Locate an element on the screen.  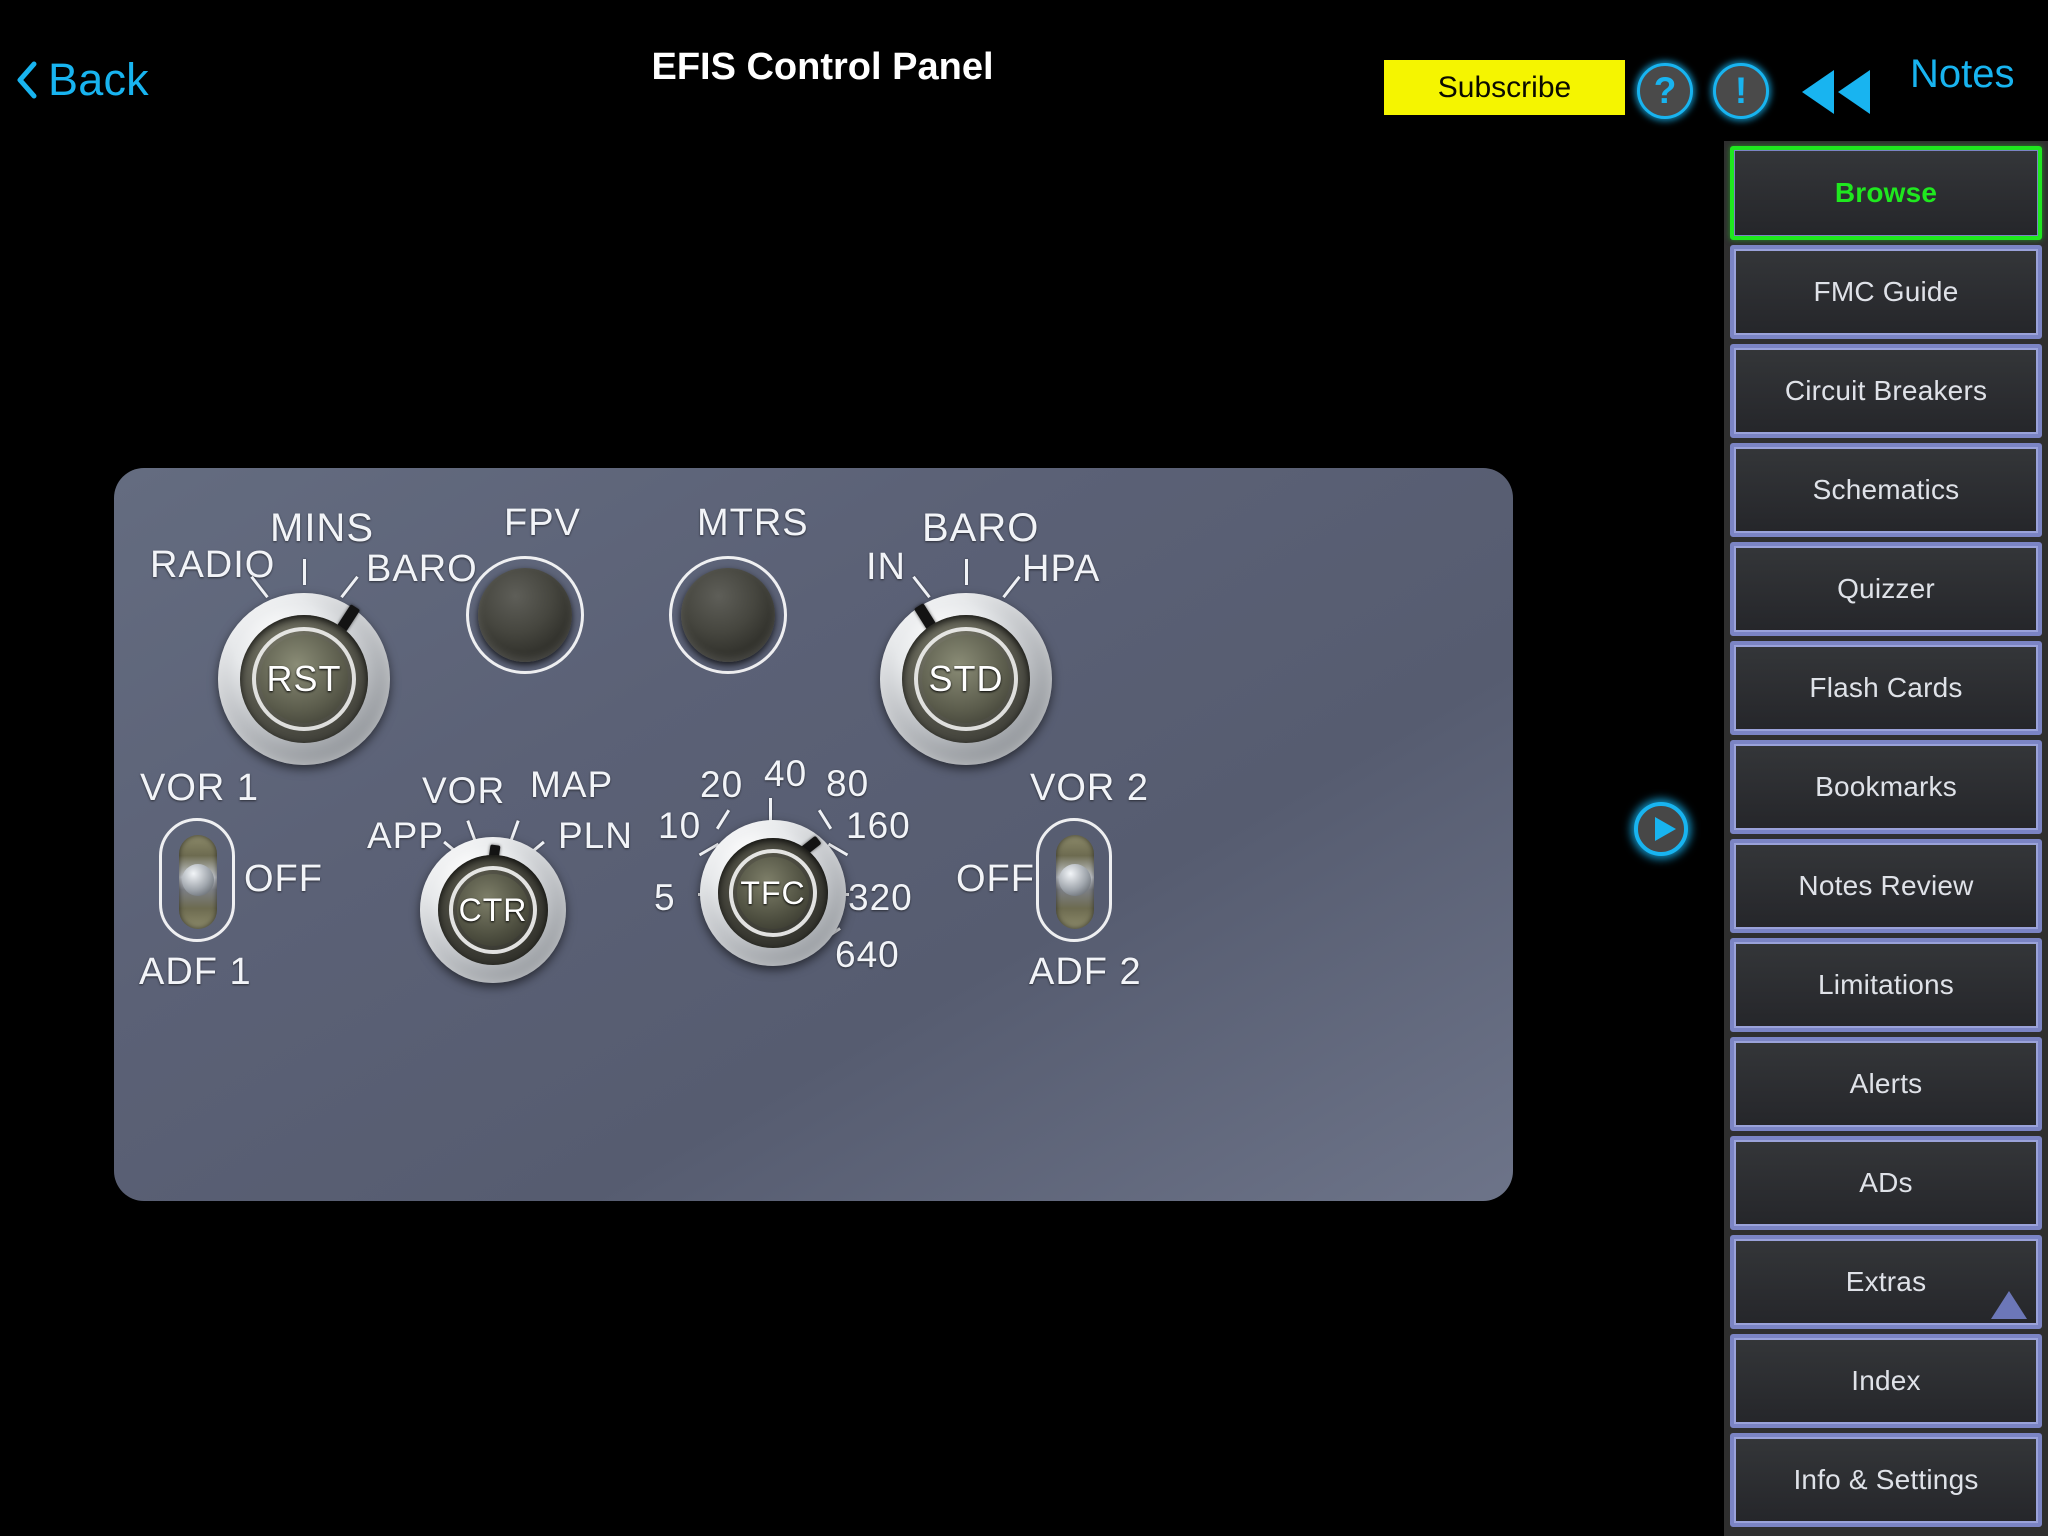
sidebar-item-index: Index is located at coordinates (1886, 1381).